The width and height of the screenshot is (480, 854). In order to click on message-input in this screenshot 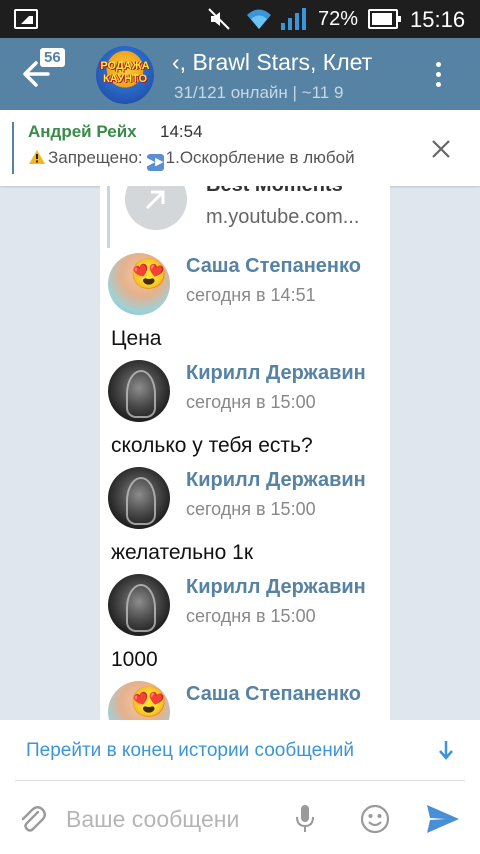, I will do `click(171, 819)`.